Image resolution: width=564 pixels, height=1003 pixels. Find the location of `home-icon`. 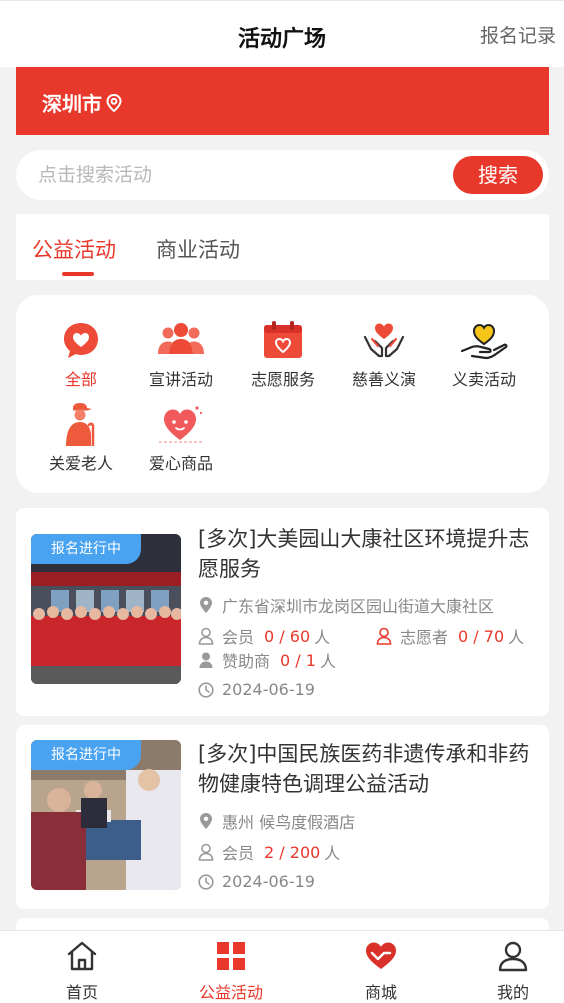

home-icon is located at coordinates (82, 956).